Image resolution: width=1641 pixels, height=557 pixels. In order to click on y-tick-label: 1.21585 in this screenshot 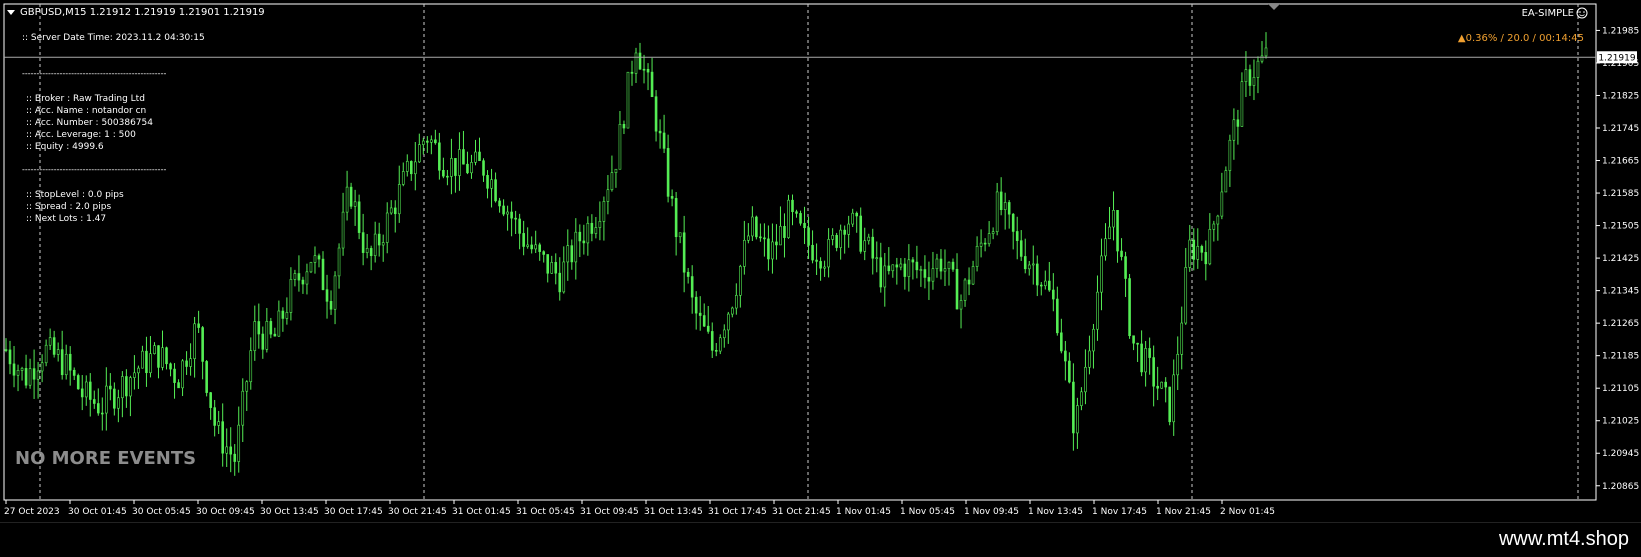, I will do `click(1620, 194)`.